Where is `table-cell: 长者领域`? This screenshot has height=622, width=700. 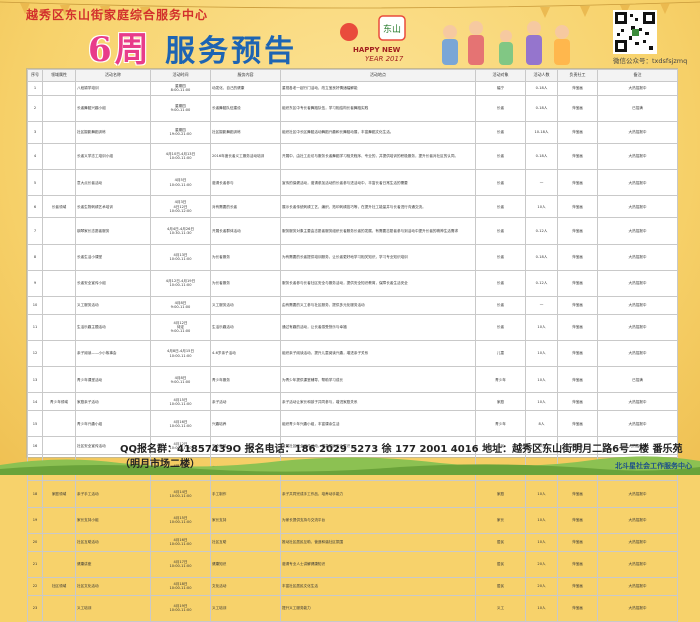 table-cell: 长者领域 is located at coordinates (59, 207).